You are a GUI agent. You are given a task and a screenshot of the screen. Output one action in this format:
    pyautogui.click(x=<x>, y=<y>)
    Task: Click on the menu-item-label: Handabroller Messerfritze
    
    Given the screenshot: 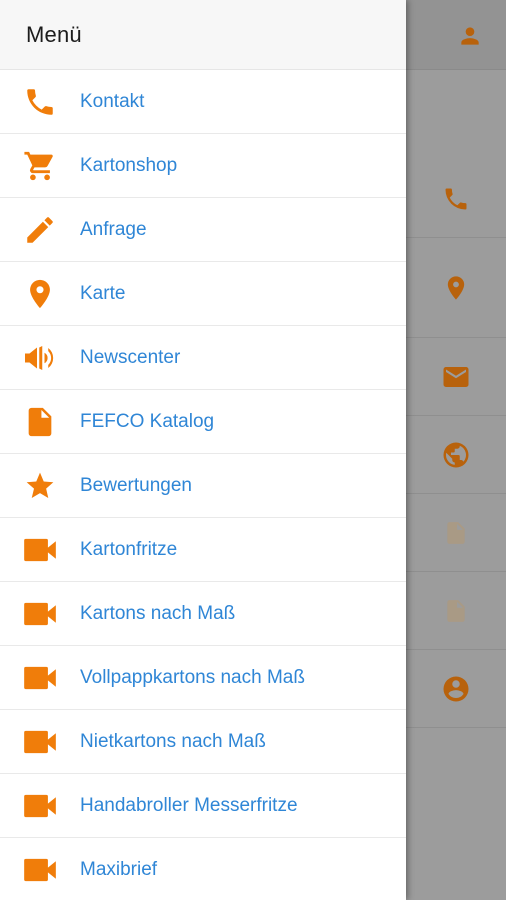 What is the action you would take?
    pyautogui.click(x=189, y=805)
    